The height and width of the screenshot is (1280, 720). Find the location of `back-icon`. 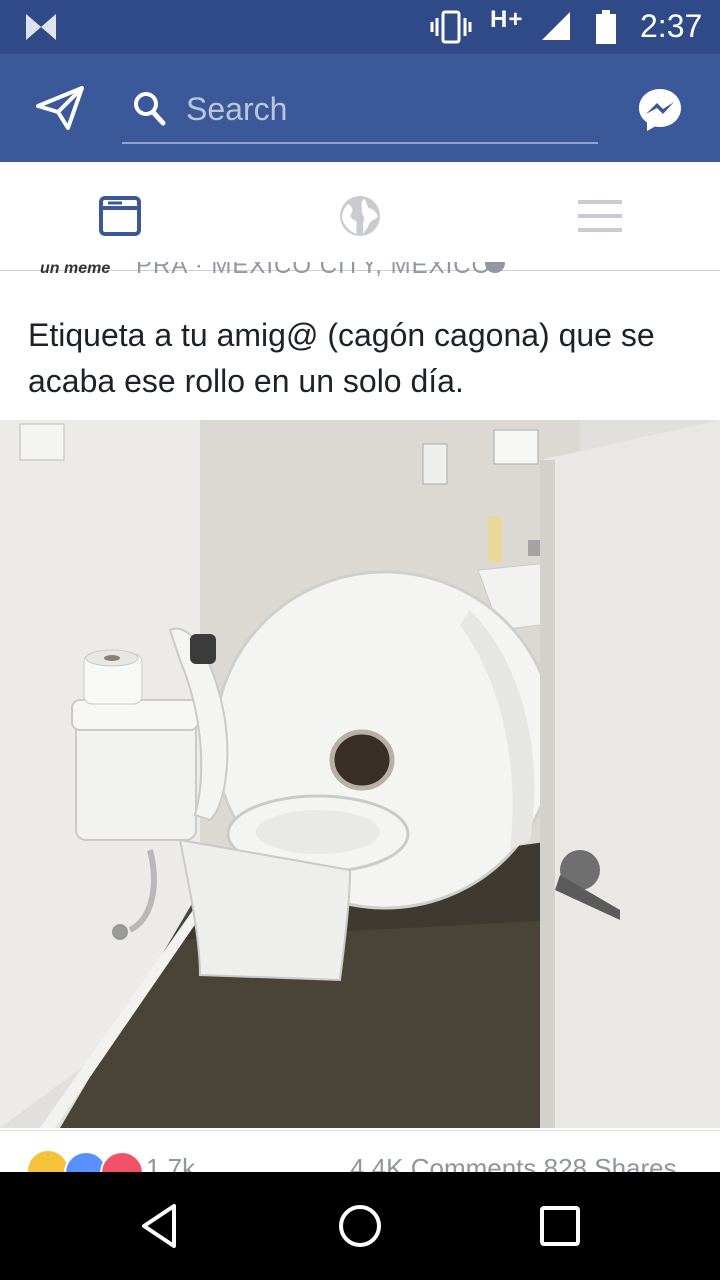

back-icon is located at coordinates (160, 1226).